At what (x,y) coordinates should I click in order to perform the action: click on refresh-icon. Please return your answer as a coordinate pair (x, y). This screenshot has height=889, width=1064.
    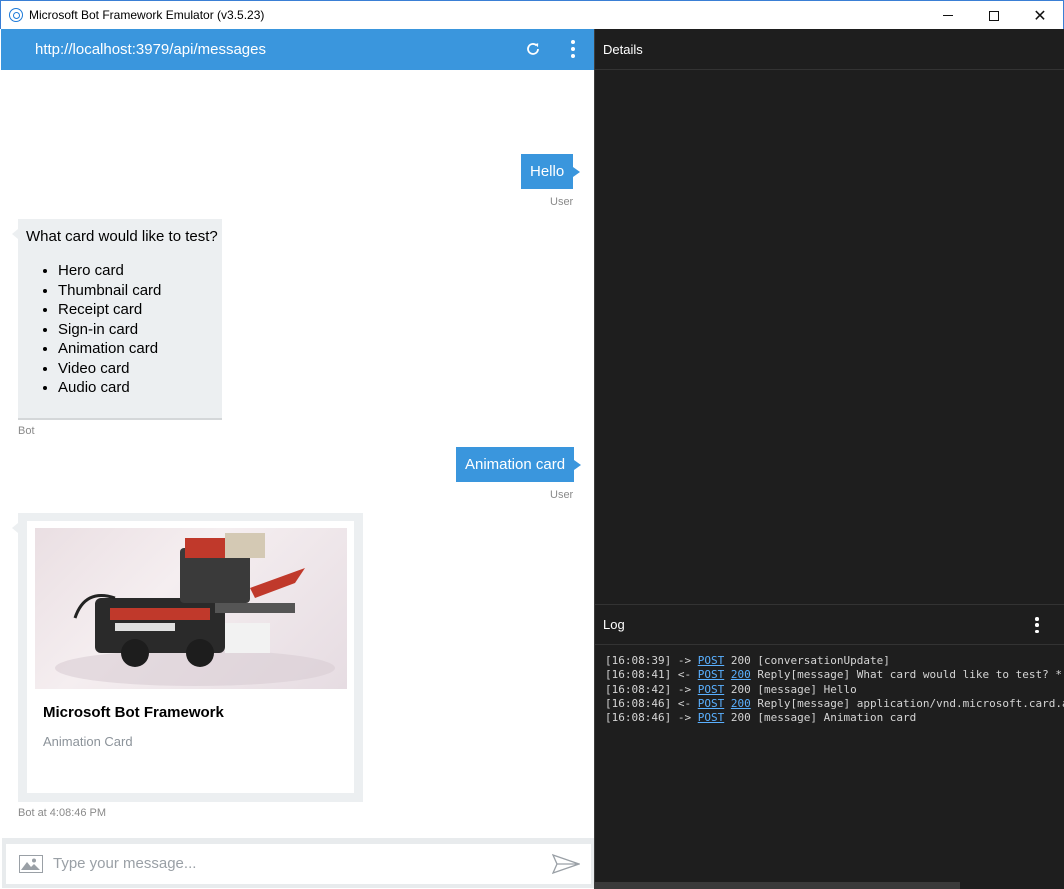
    Looking at the image, I should click on (533, 49).